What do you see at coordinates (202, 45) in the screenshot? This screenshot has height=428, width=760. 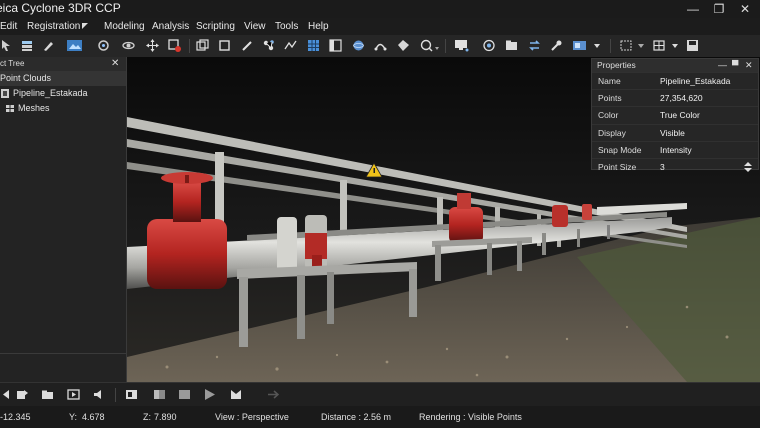 I see `duplicate-icon` at bounding box center [202, 45].